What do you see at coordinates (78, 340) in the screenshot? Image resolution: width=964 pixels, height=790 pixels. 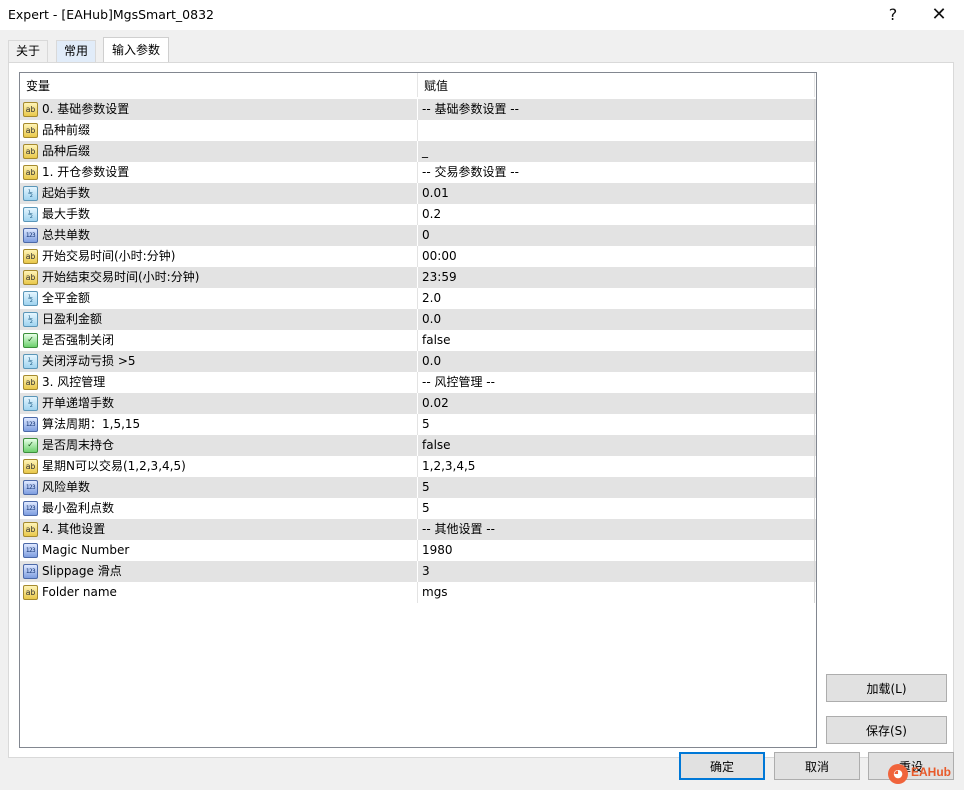 I see `variable-name: 是否强制关闭` at bounding box center [78, 340].